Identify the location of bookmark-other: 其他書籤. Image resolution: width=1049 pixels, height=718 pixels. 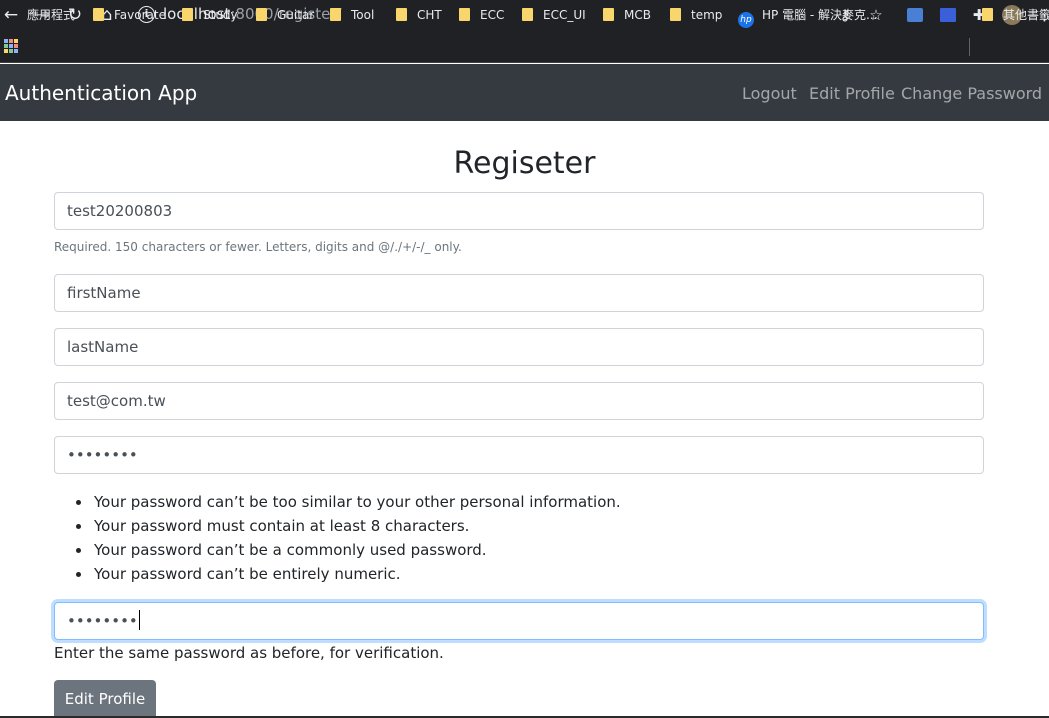
(1015, 15).